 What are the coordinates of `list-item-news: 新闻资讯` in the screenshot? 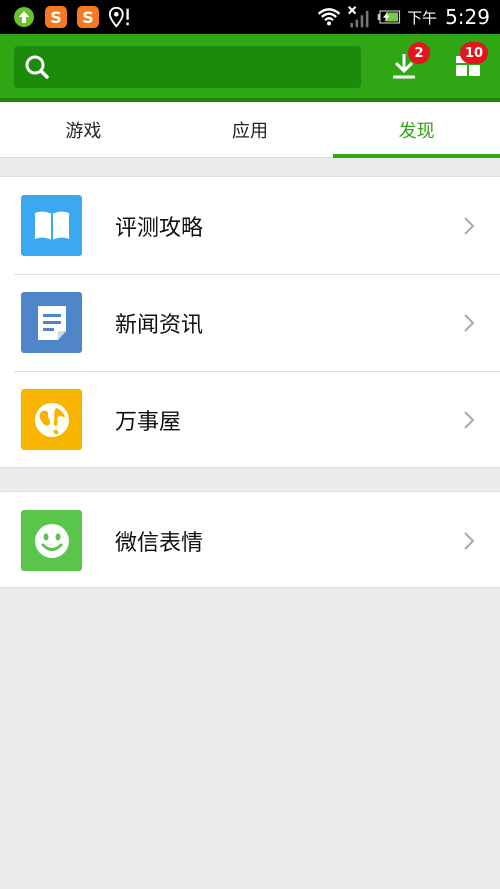 It's located at (250, 322).